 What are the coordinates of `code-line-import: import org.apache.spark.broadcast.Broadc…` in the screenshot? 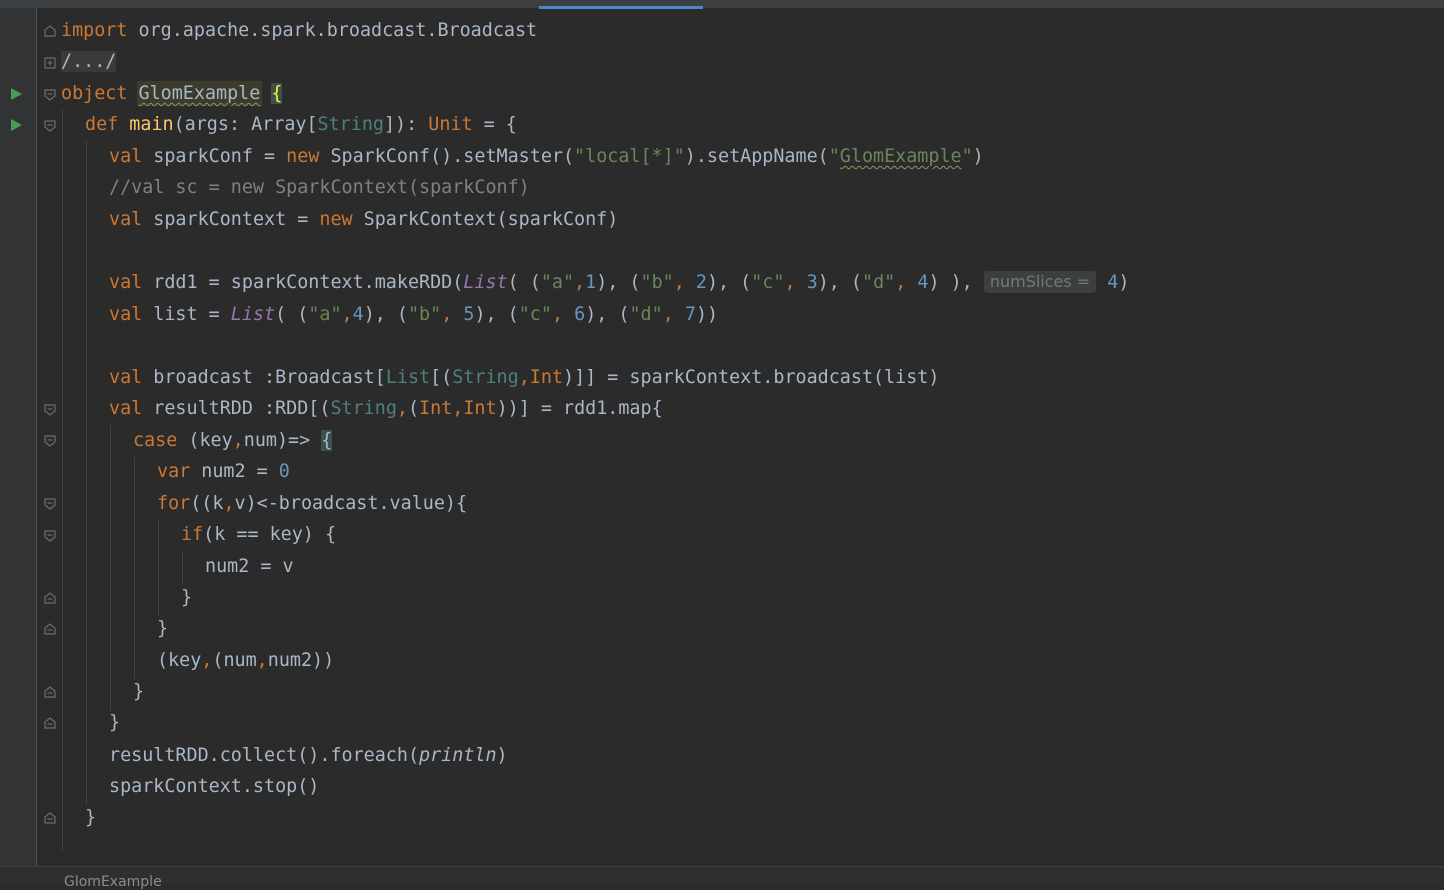 It's located at (299, 30).